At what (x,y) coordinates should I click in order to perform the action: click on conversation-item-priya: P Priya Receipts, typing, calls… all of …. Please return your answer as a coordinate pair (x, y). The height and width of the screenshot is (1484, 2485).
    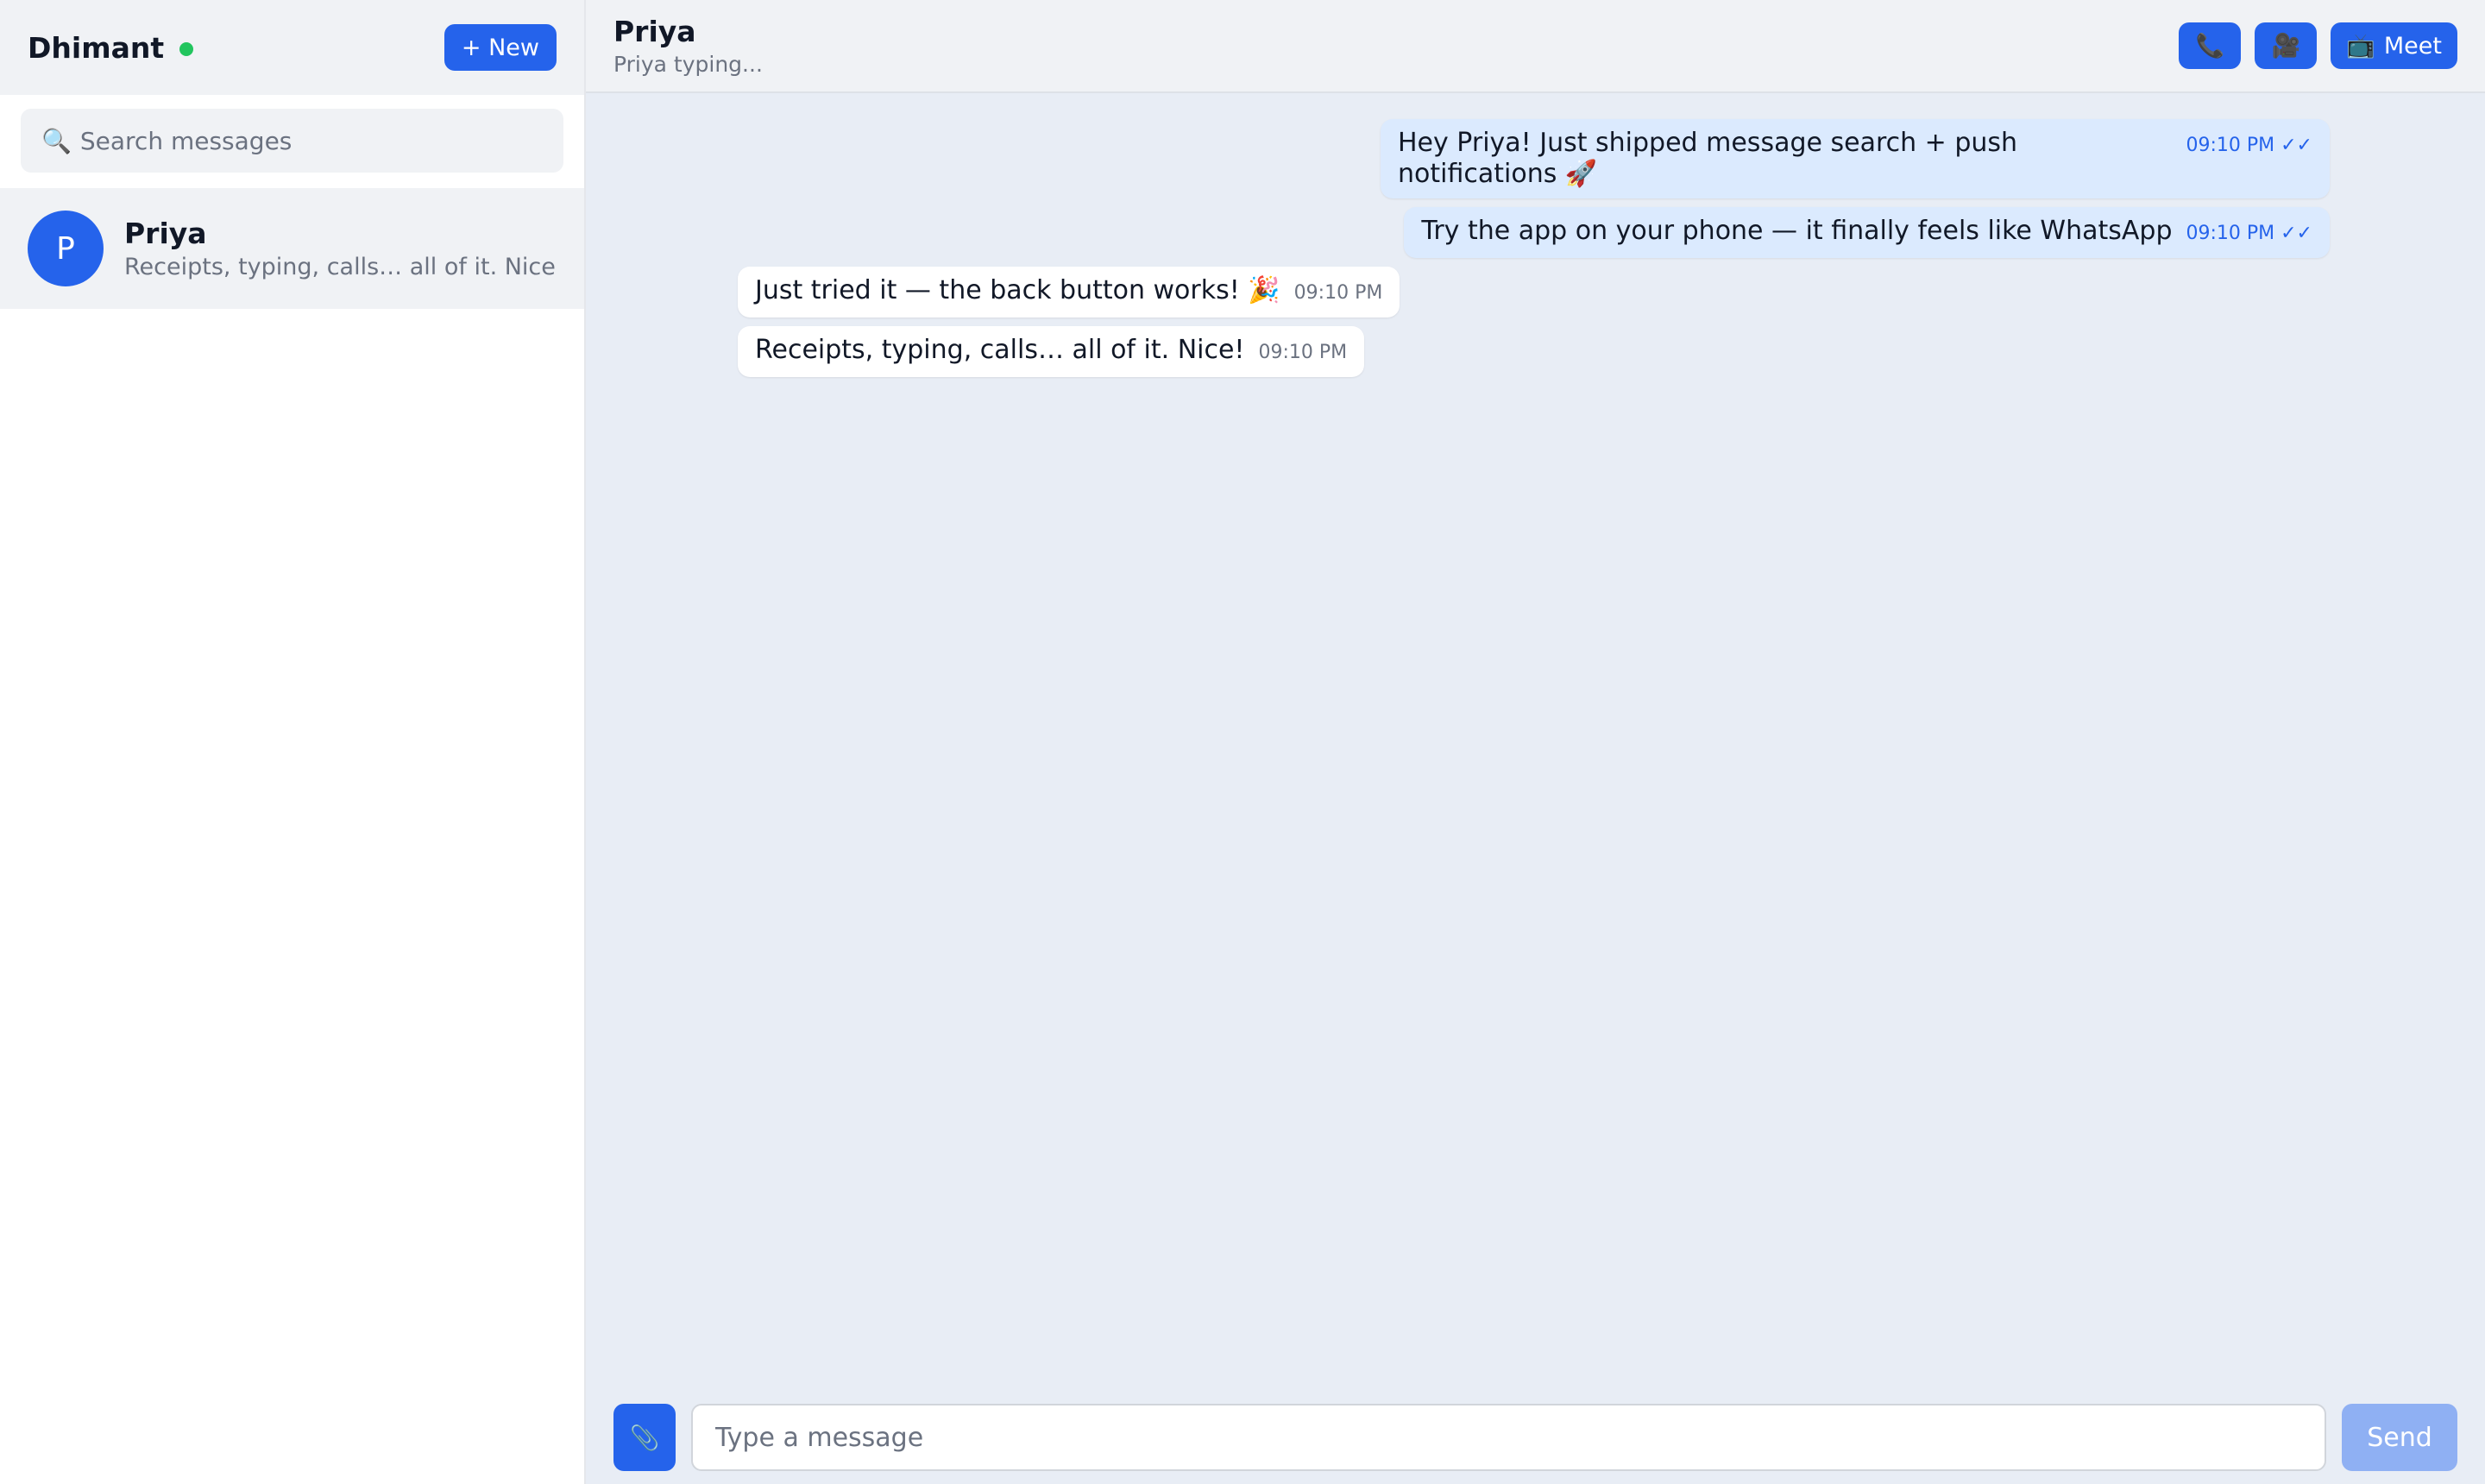
    Looking at the image, I should click on (292, 248).